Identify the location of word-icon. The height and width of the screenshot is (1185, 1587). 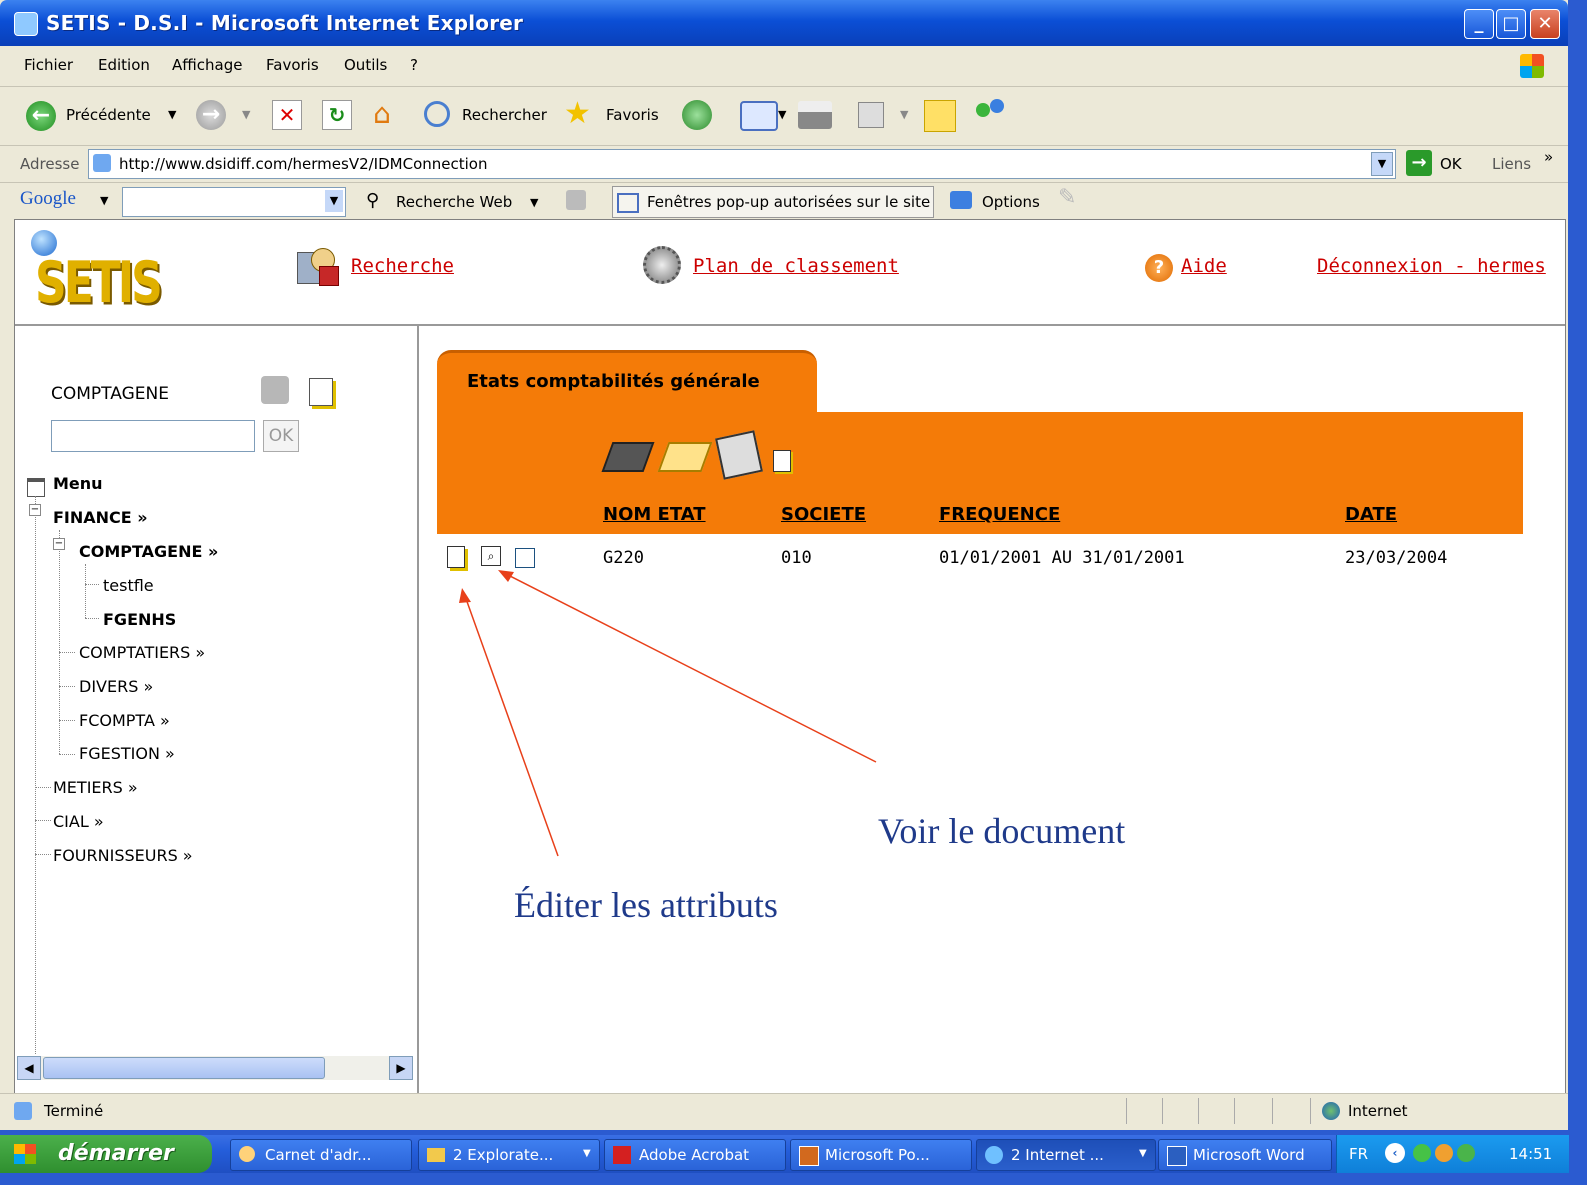
(1177, 1156).